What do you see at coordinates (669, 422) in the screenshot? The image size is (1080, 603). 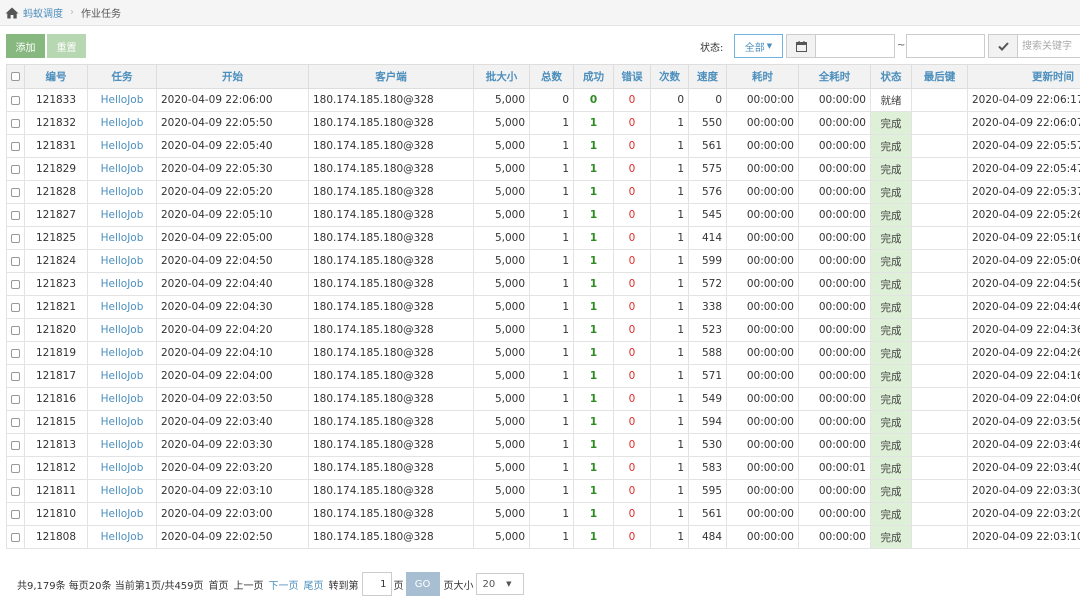 I see `cell-times: 1` at bounding box center [669, 422].